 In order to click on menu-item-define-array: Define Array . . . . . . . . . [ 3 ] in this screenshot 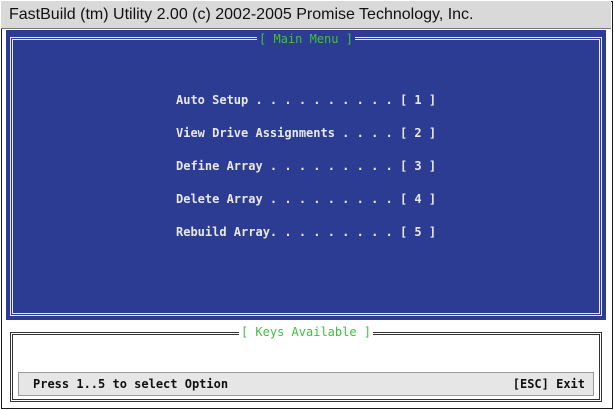, I will do `click(326, 166)`.